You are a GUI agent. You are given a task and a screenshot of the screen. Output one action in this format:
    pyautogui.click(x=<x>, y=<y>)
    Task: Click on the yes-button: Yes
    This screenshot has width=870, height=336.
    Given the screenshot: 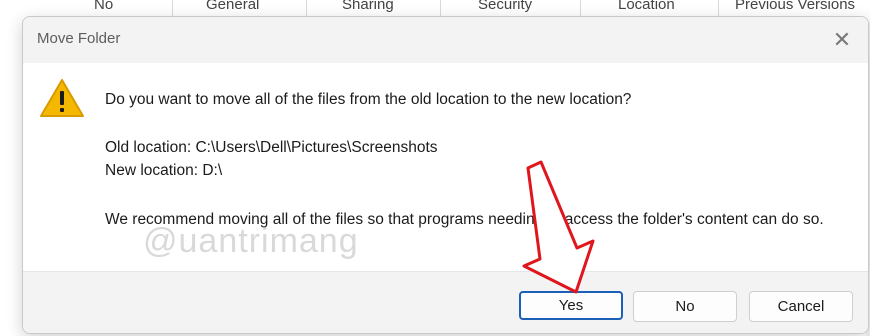 What is the action you would take?
    pyautogui.click(x=571, y=305)
    